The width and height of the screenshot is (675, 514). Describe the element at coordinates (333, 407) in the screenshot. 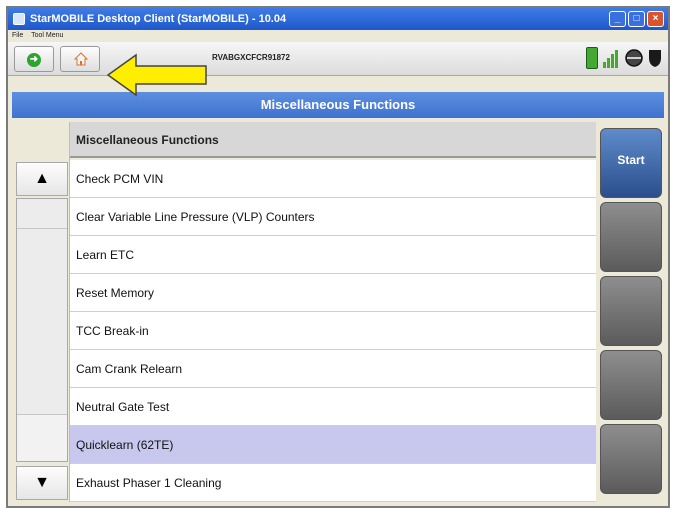

I see `list-item: Neutral Gate Test` at that location.